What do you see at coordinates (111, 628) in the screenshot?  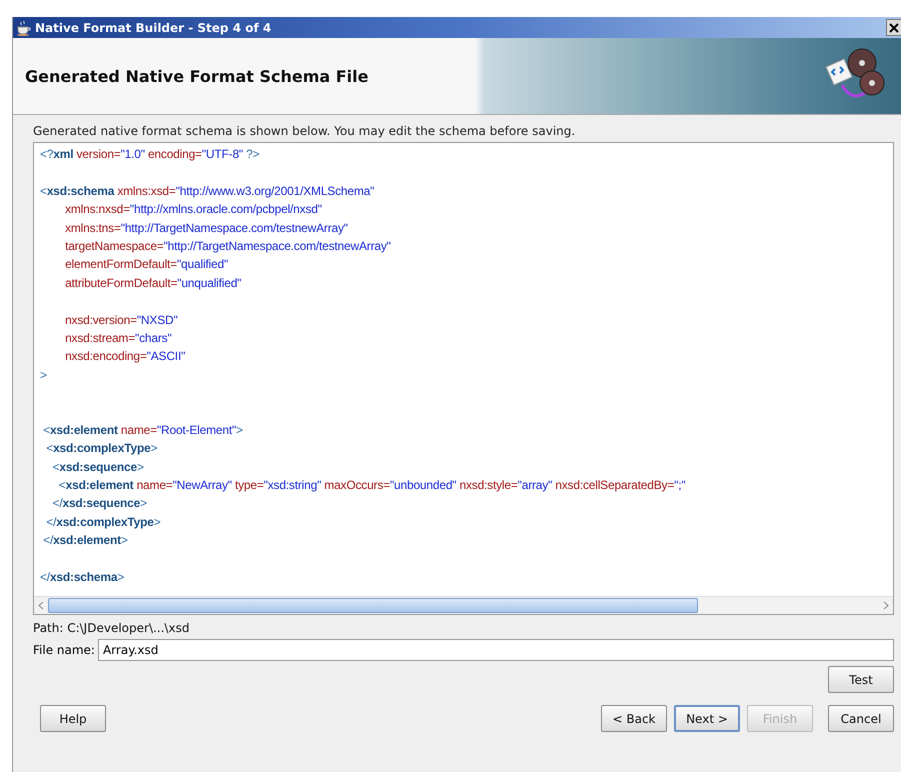 I see `path-text: Path: C:\JDeveloper\...\xsd` at bounding box center [111, 628].